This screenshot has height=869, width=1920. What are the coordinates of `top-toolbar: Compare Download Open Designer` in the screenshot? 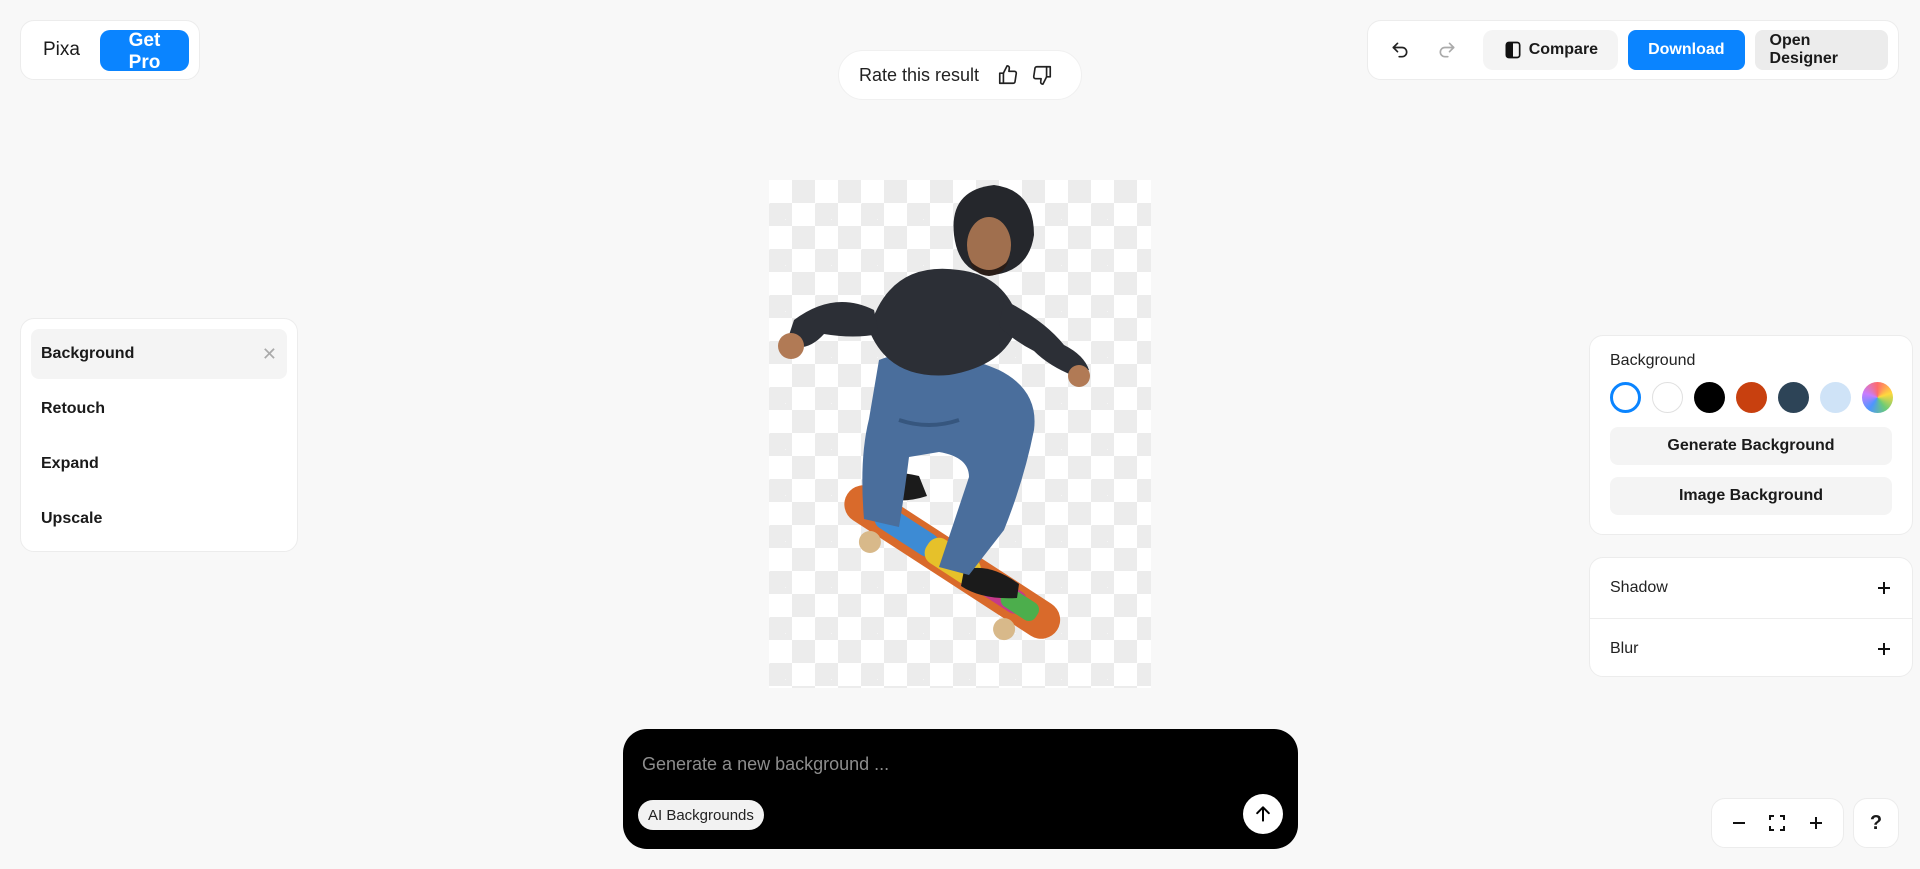 It's located at (1633, 50).